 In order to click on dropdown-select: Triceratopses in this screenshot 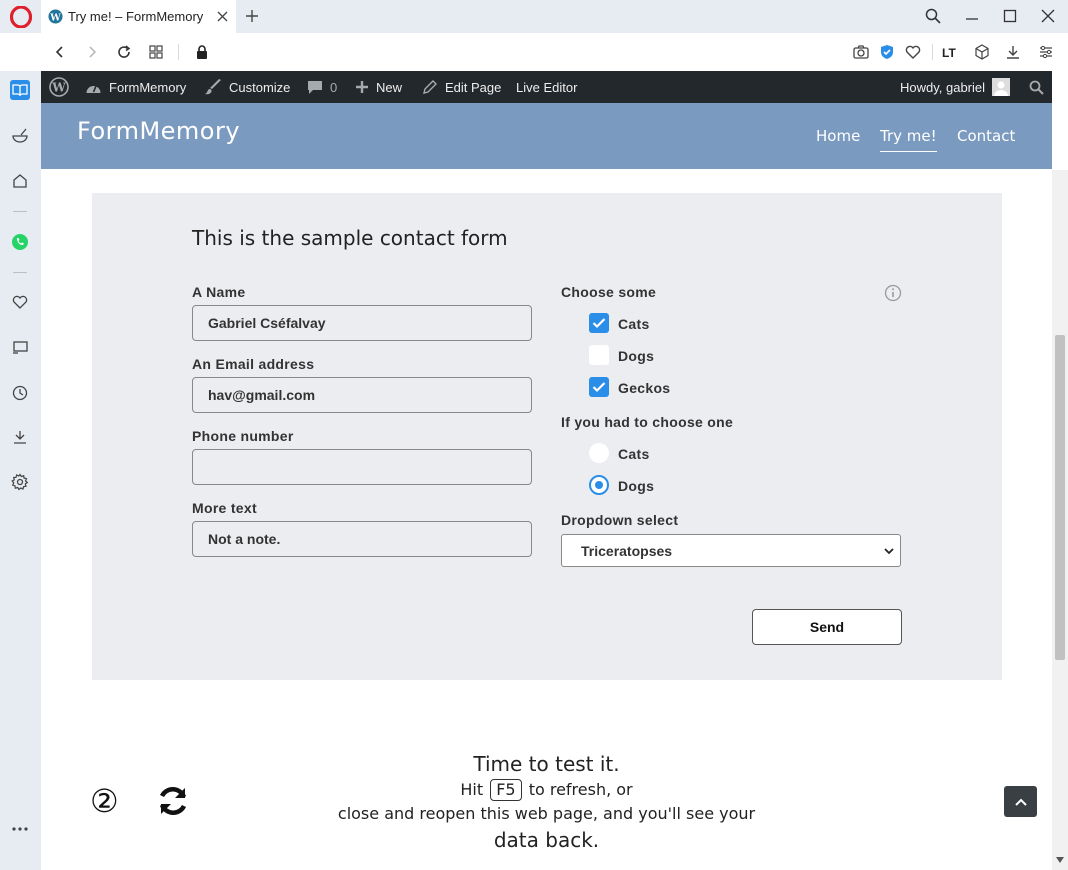, I will do `click(731, 550)`.